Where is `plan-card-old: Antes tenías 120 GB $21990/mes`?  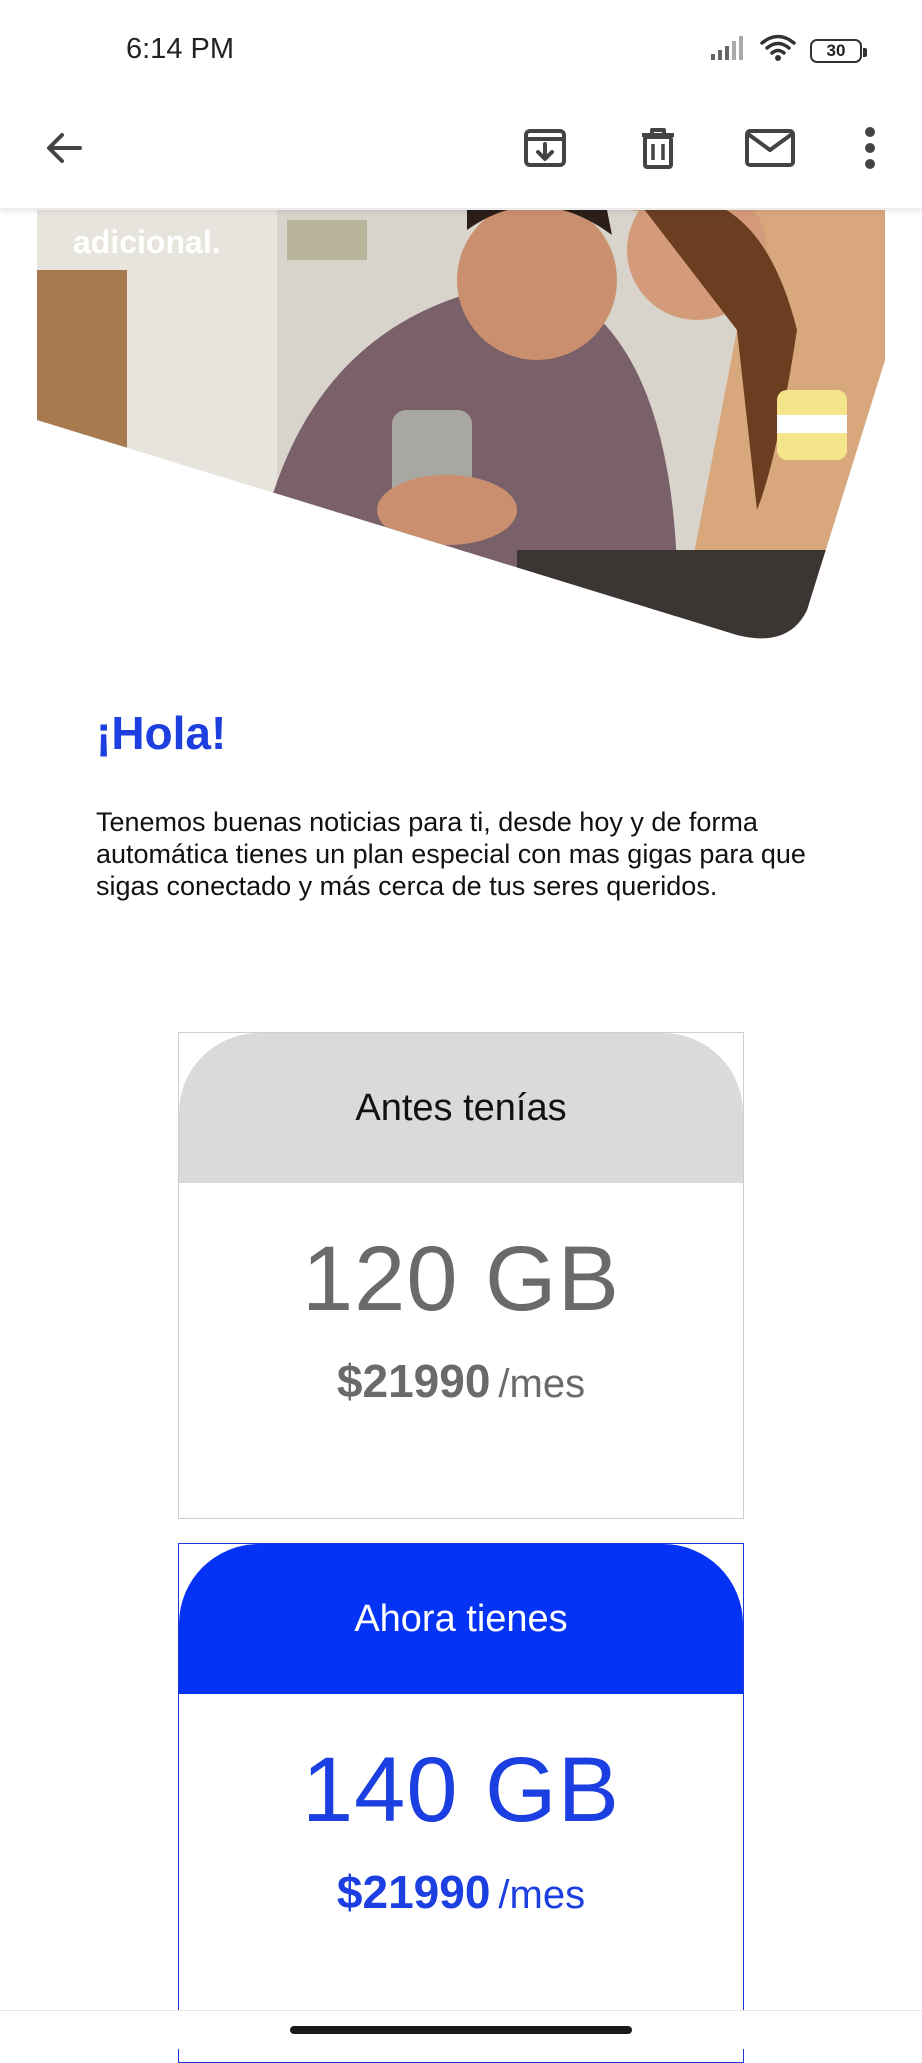
plan-card-old: Antes tenías 120 GB $21990/mes is located at coordinates (461, 1275).